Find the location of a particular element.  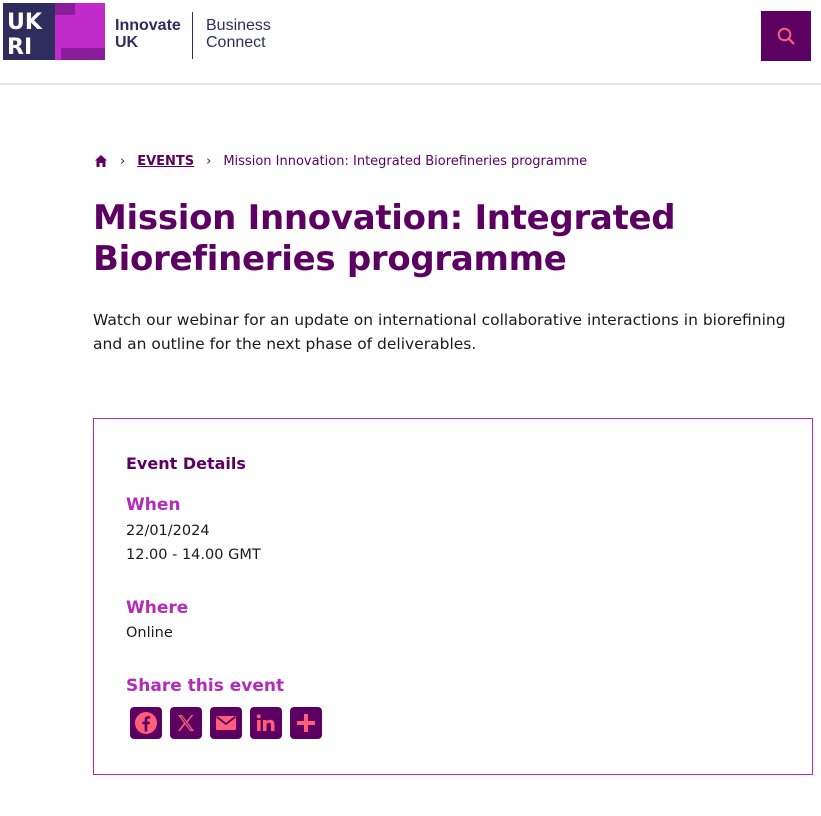

partner-line-2: Connect is located at coordinates (236, 42).